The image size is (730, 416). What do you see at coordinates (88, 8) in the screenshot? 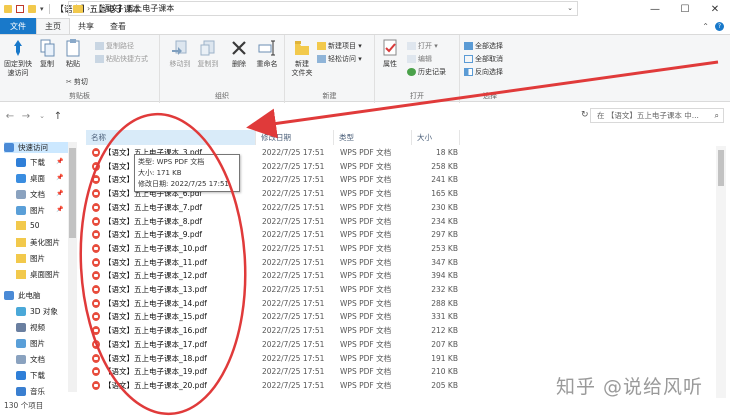
I see `breadcrumb-chevron-icon: ›` at bounding box center [88, 8].